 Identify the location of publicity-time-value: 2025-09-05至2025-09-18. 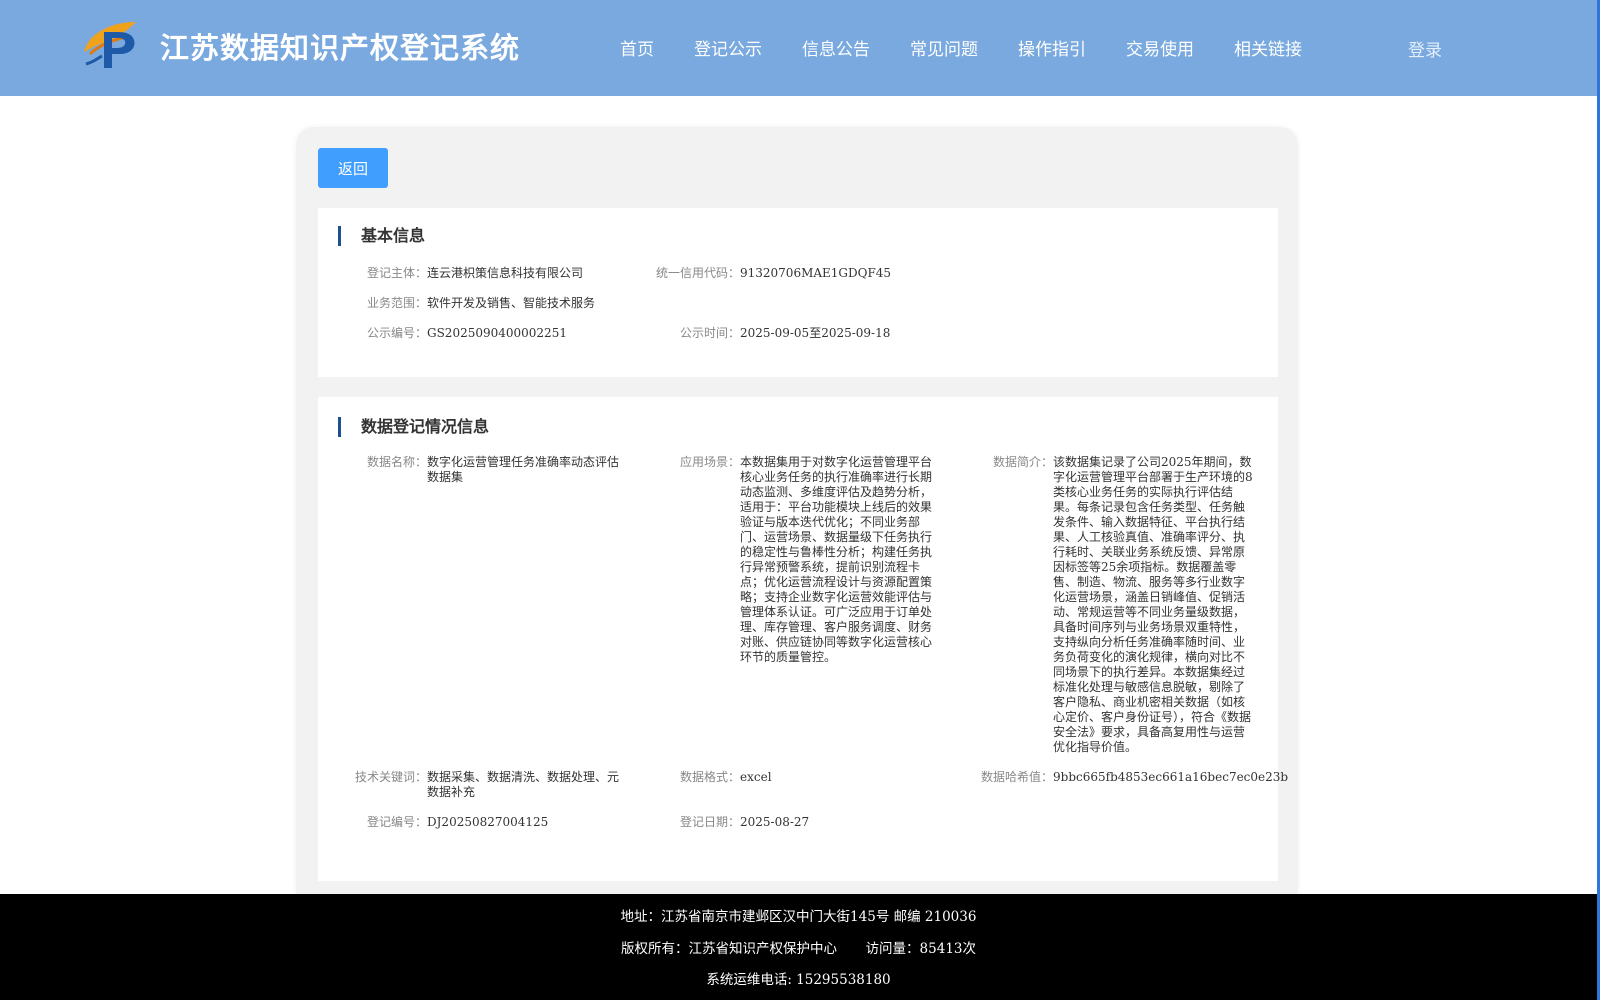
(815, 333).